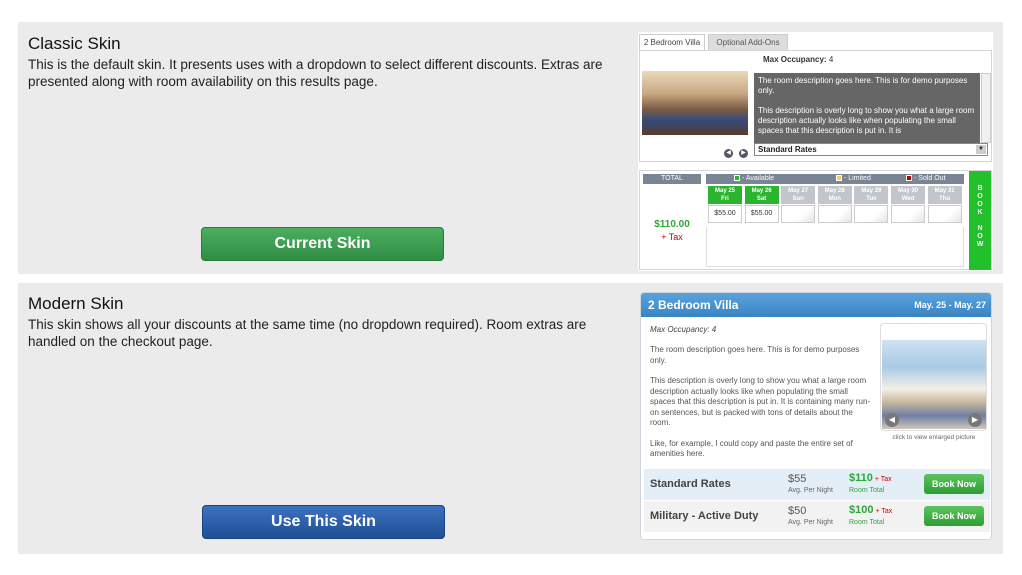 This screenshot has height=575, width=1022. Describe the element at coordinates (797, 479) in the screenshot. I see `rate-nightly-price: $55` at that location.